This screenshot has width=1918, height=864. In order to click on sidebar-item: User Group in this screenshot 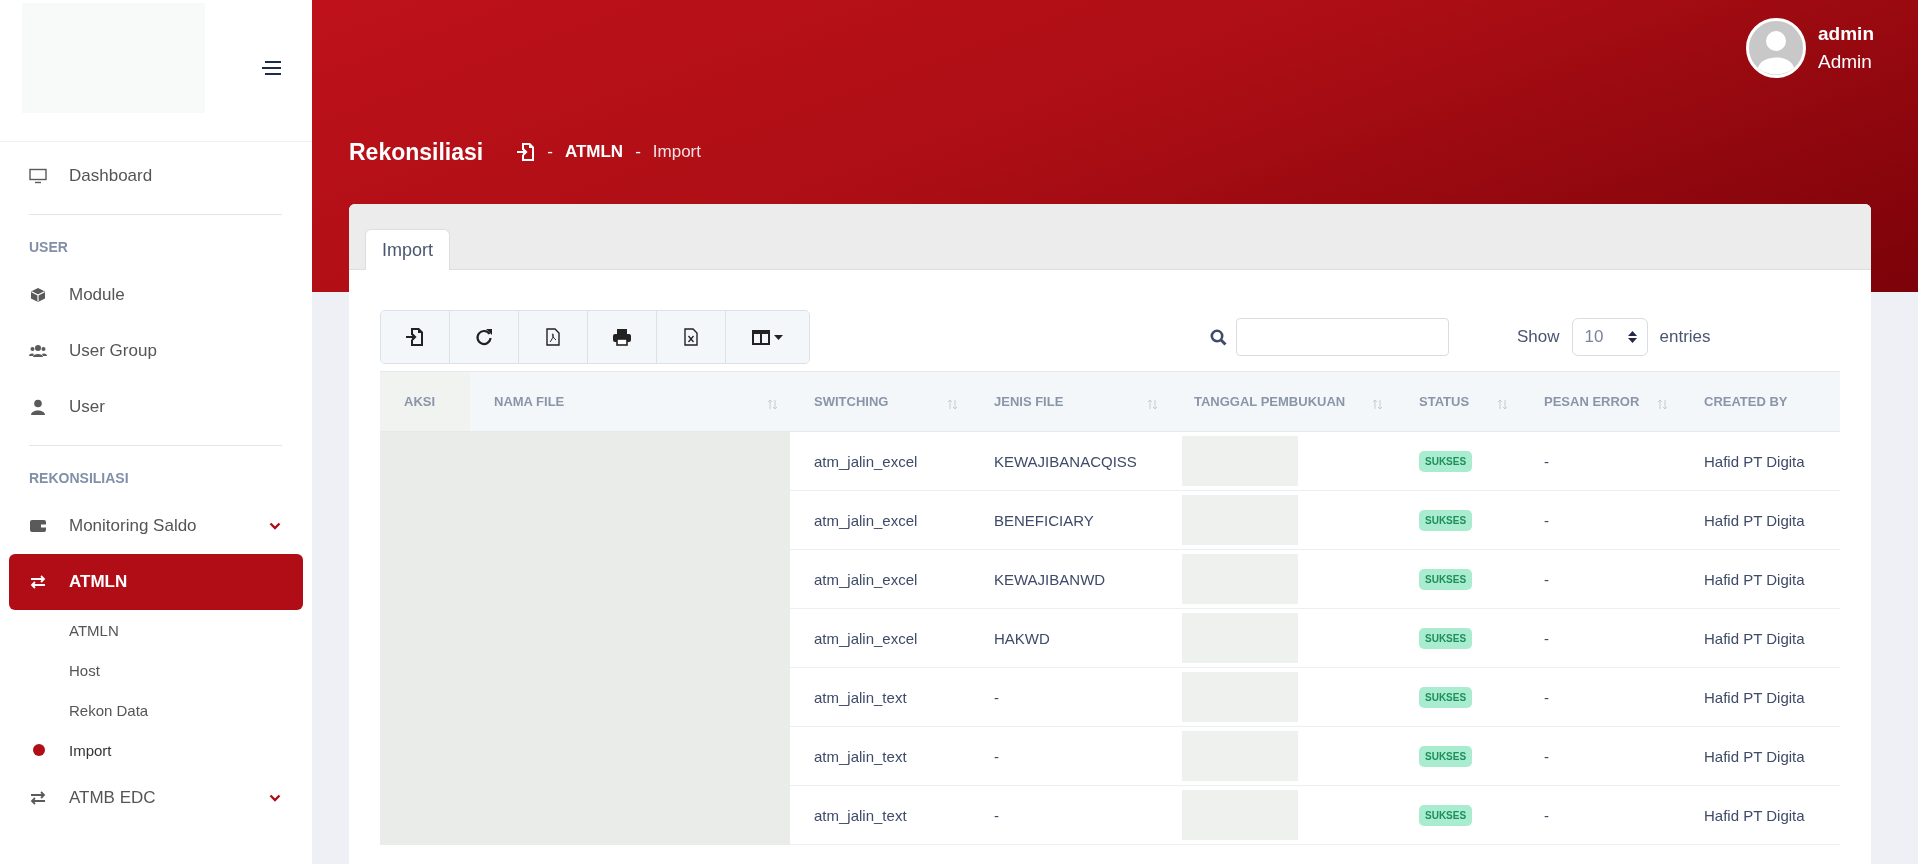, I will do `click(151, 351)`.